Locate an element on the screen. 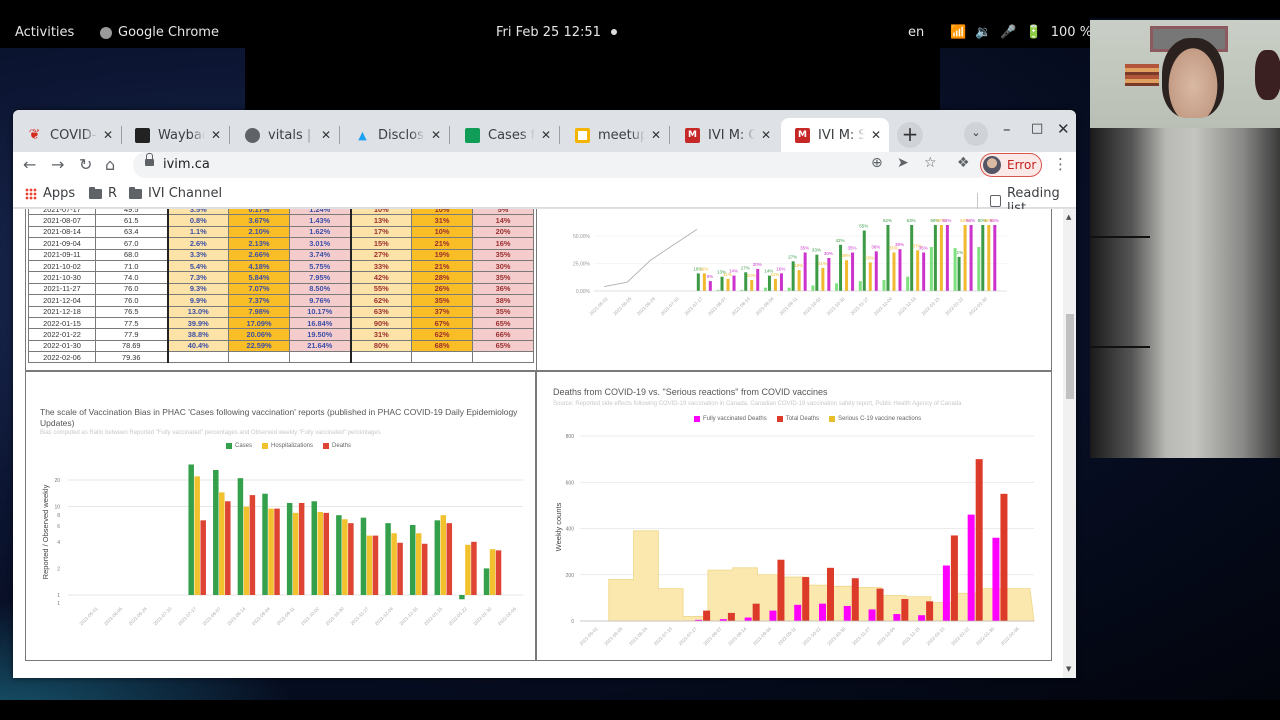  table-cell: 33% is located at coordinates (380, 266).